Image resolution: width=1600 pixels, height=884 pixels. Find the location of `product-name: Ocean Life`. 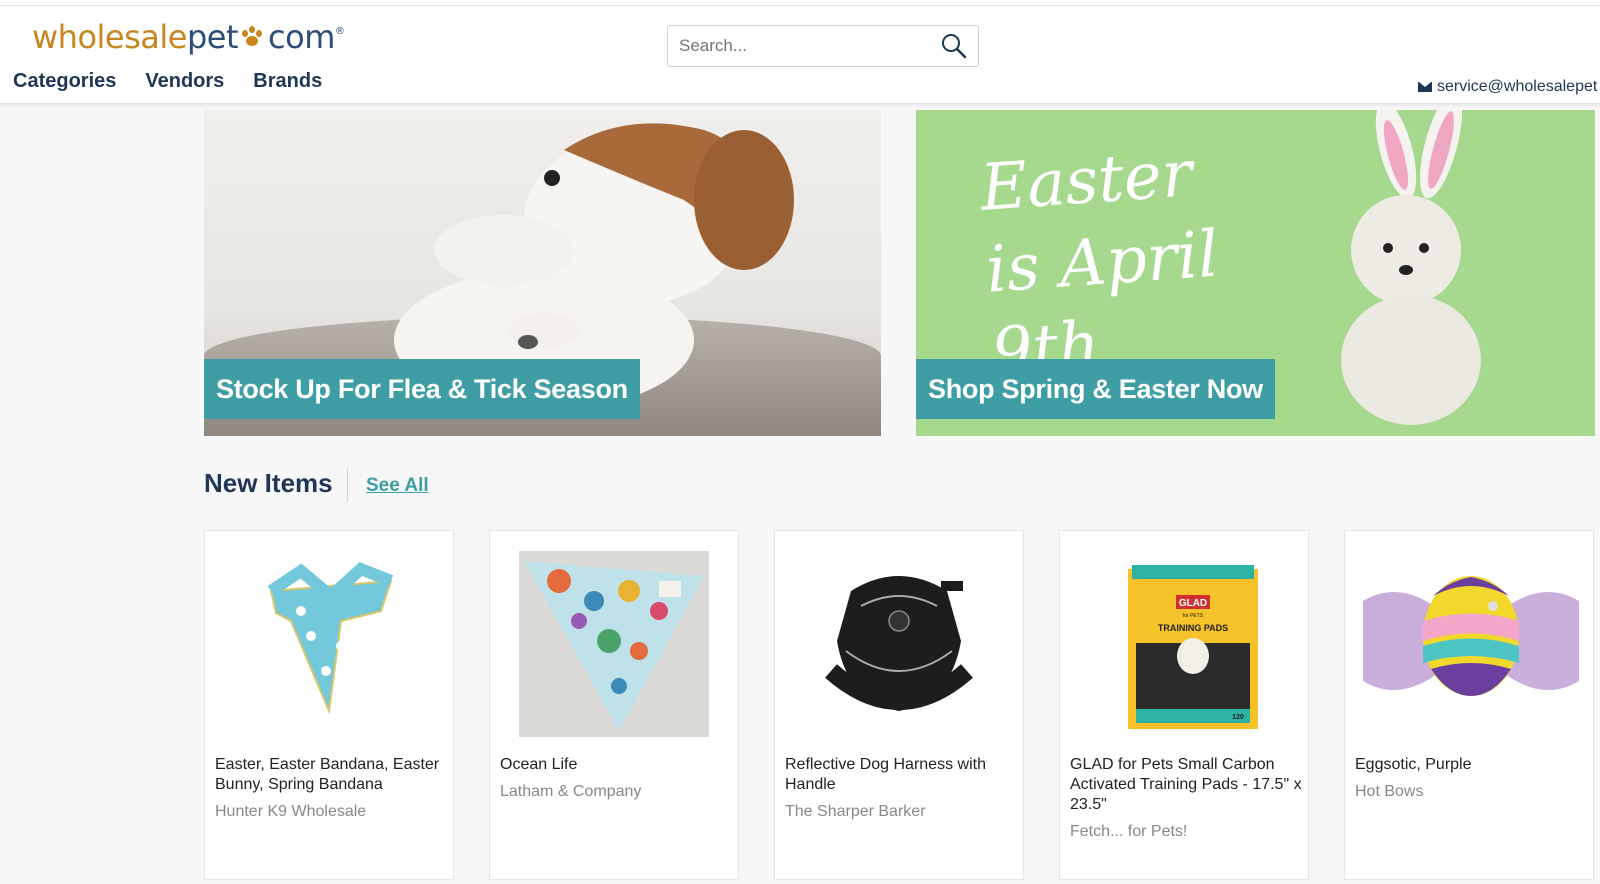

product-name: Ocean Life is located at coordinates (616, 765).